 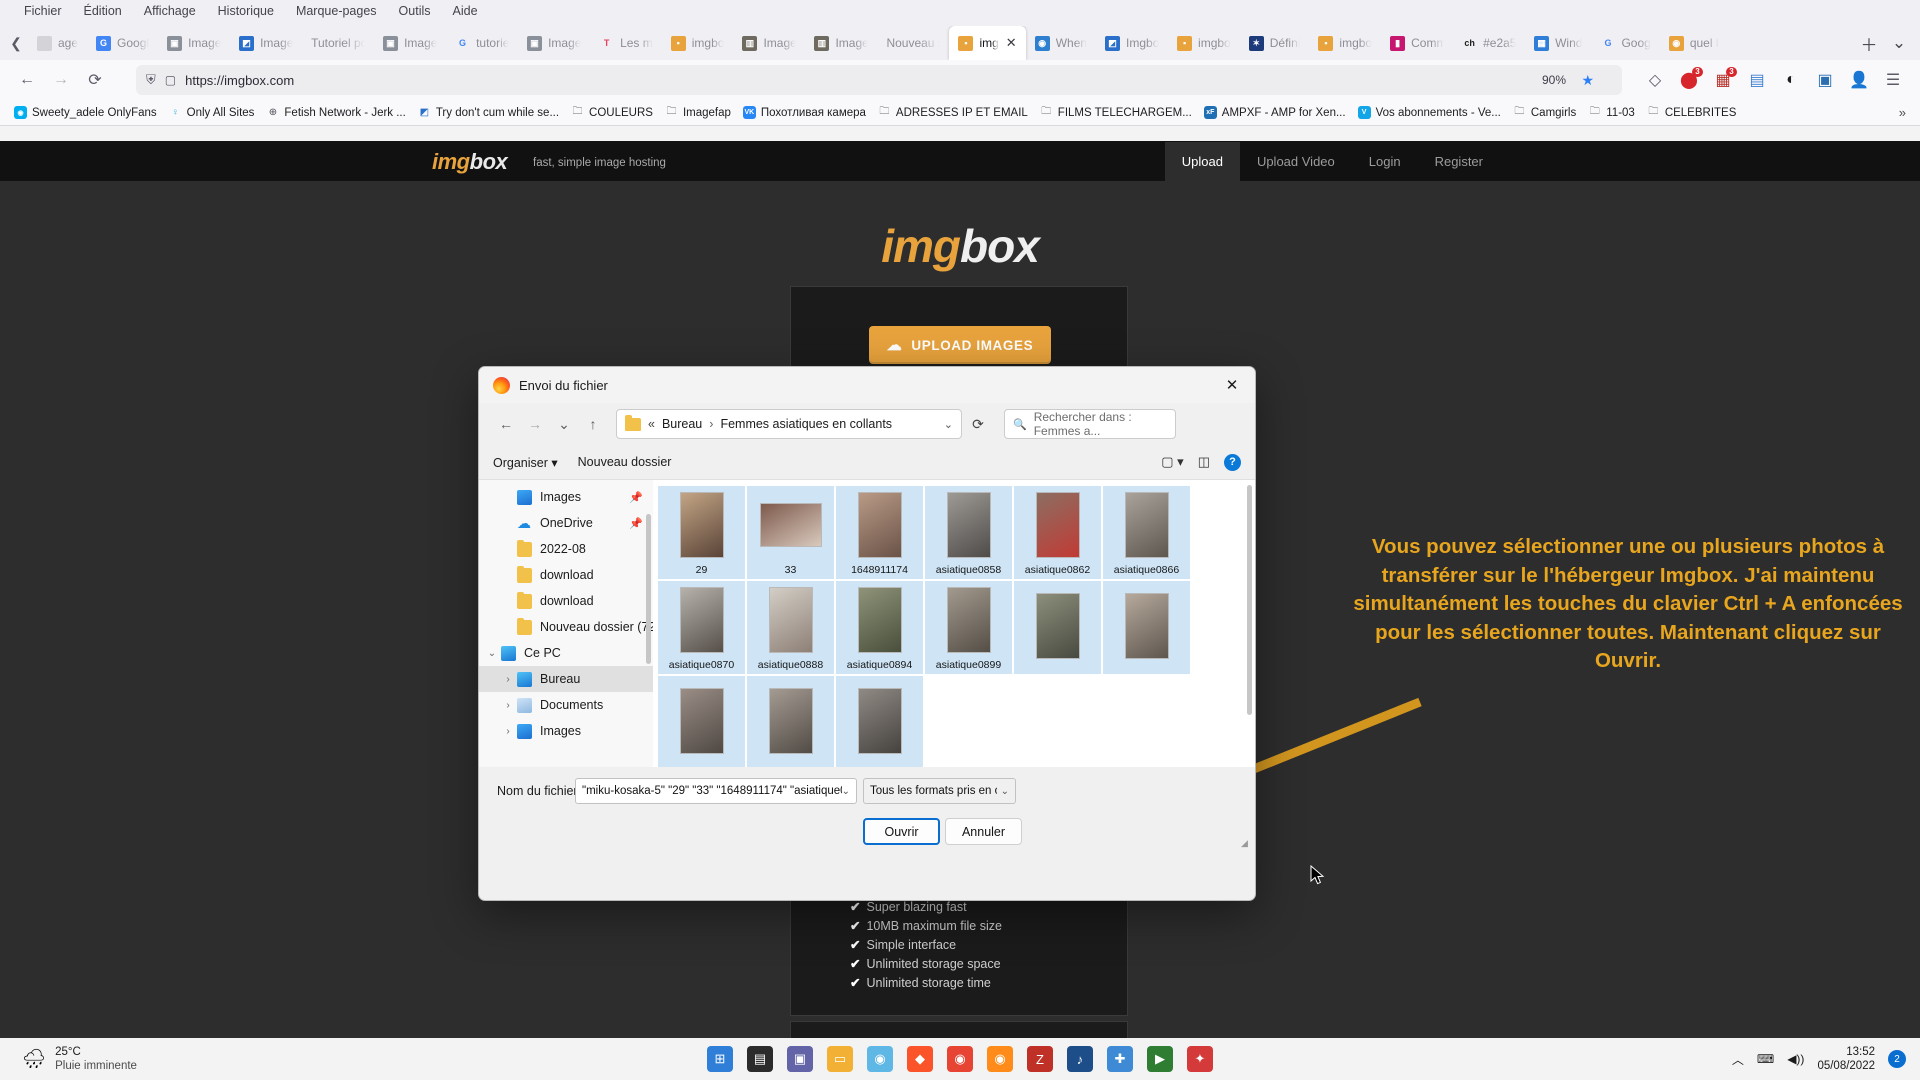 What do you see at coordinates (1795, 1059) in the screenshot?
I see `volume-icon: ◀))` at bounding box center [1795, 1059].